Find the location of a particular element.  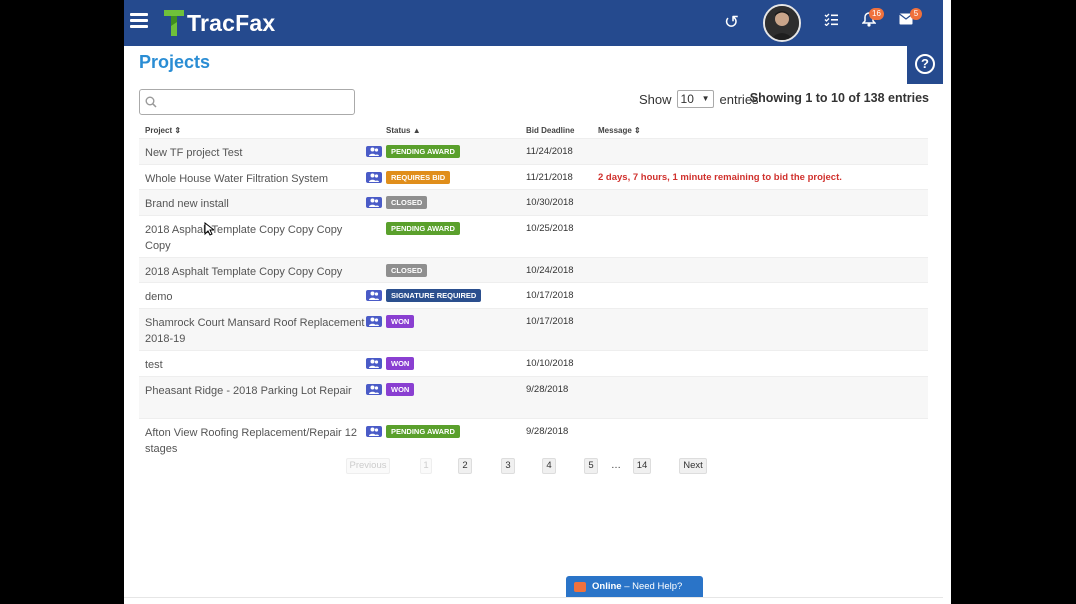

user-avatar is located at coordinates (782, 23).